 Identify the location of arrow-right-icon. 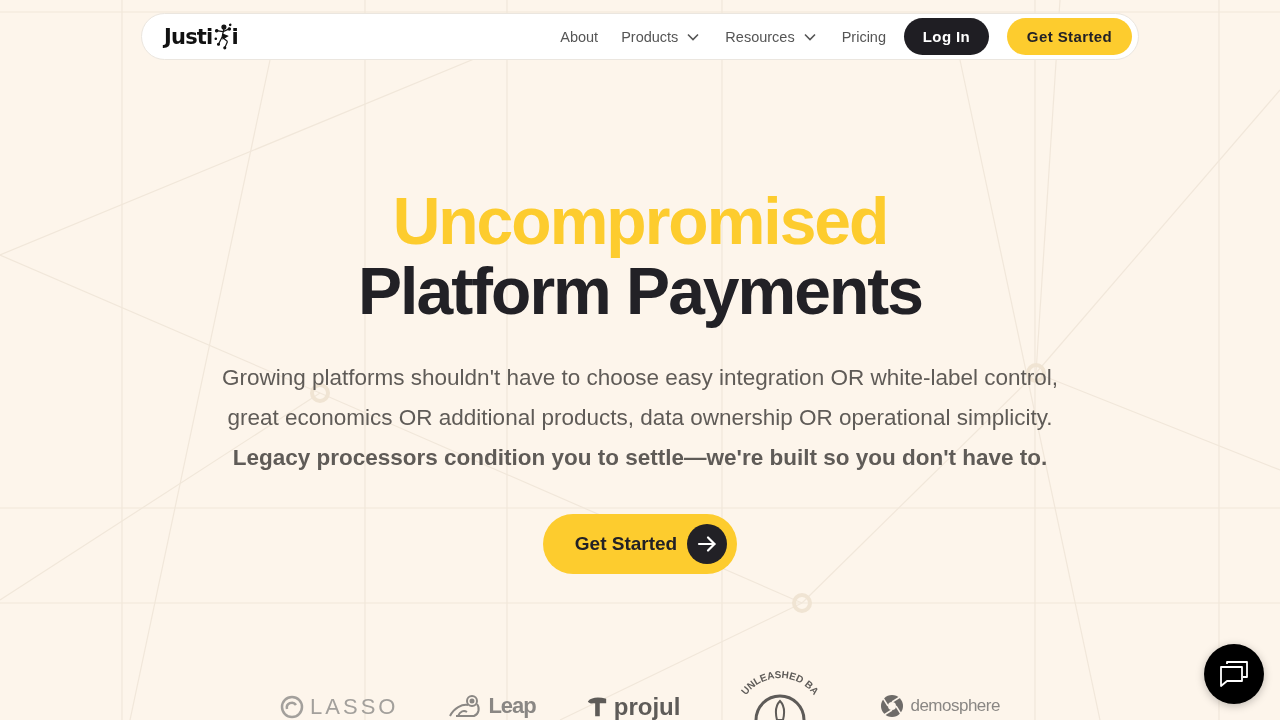
(707, 544).